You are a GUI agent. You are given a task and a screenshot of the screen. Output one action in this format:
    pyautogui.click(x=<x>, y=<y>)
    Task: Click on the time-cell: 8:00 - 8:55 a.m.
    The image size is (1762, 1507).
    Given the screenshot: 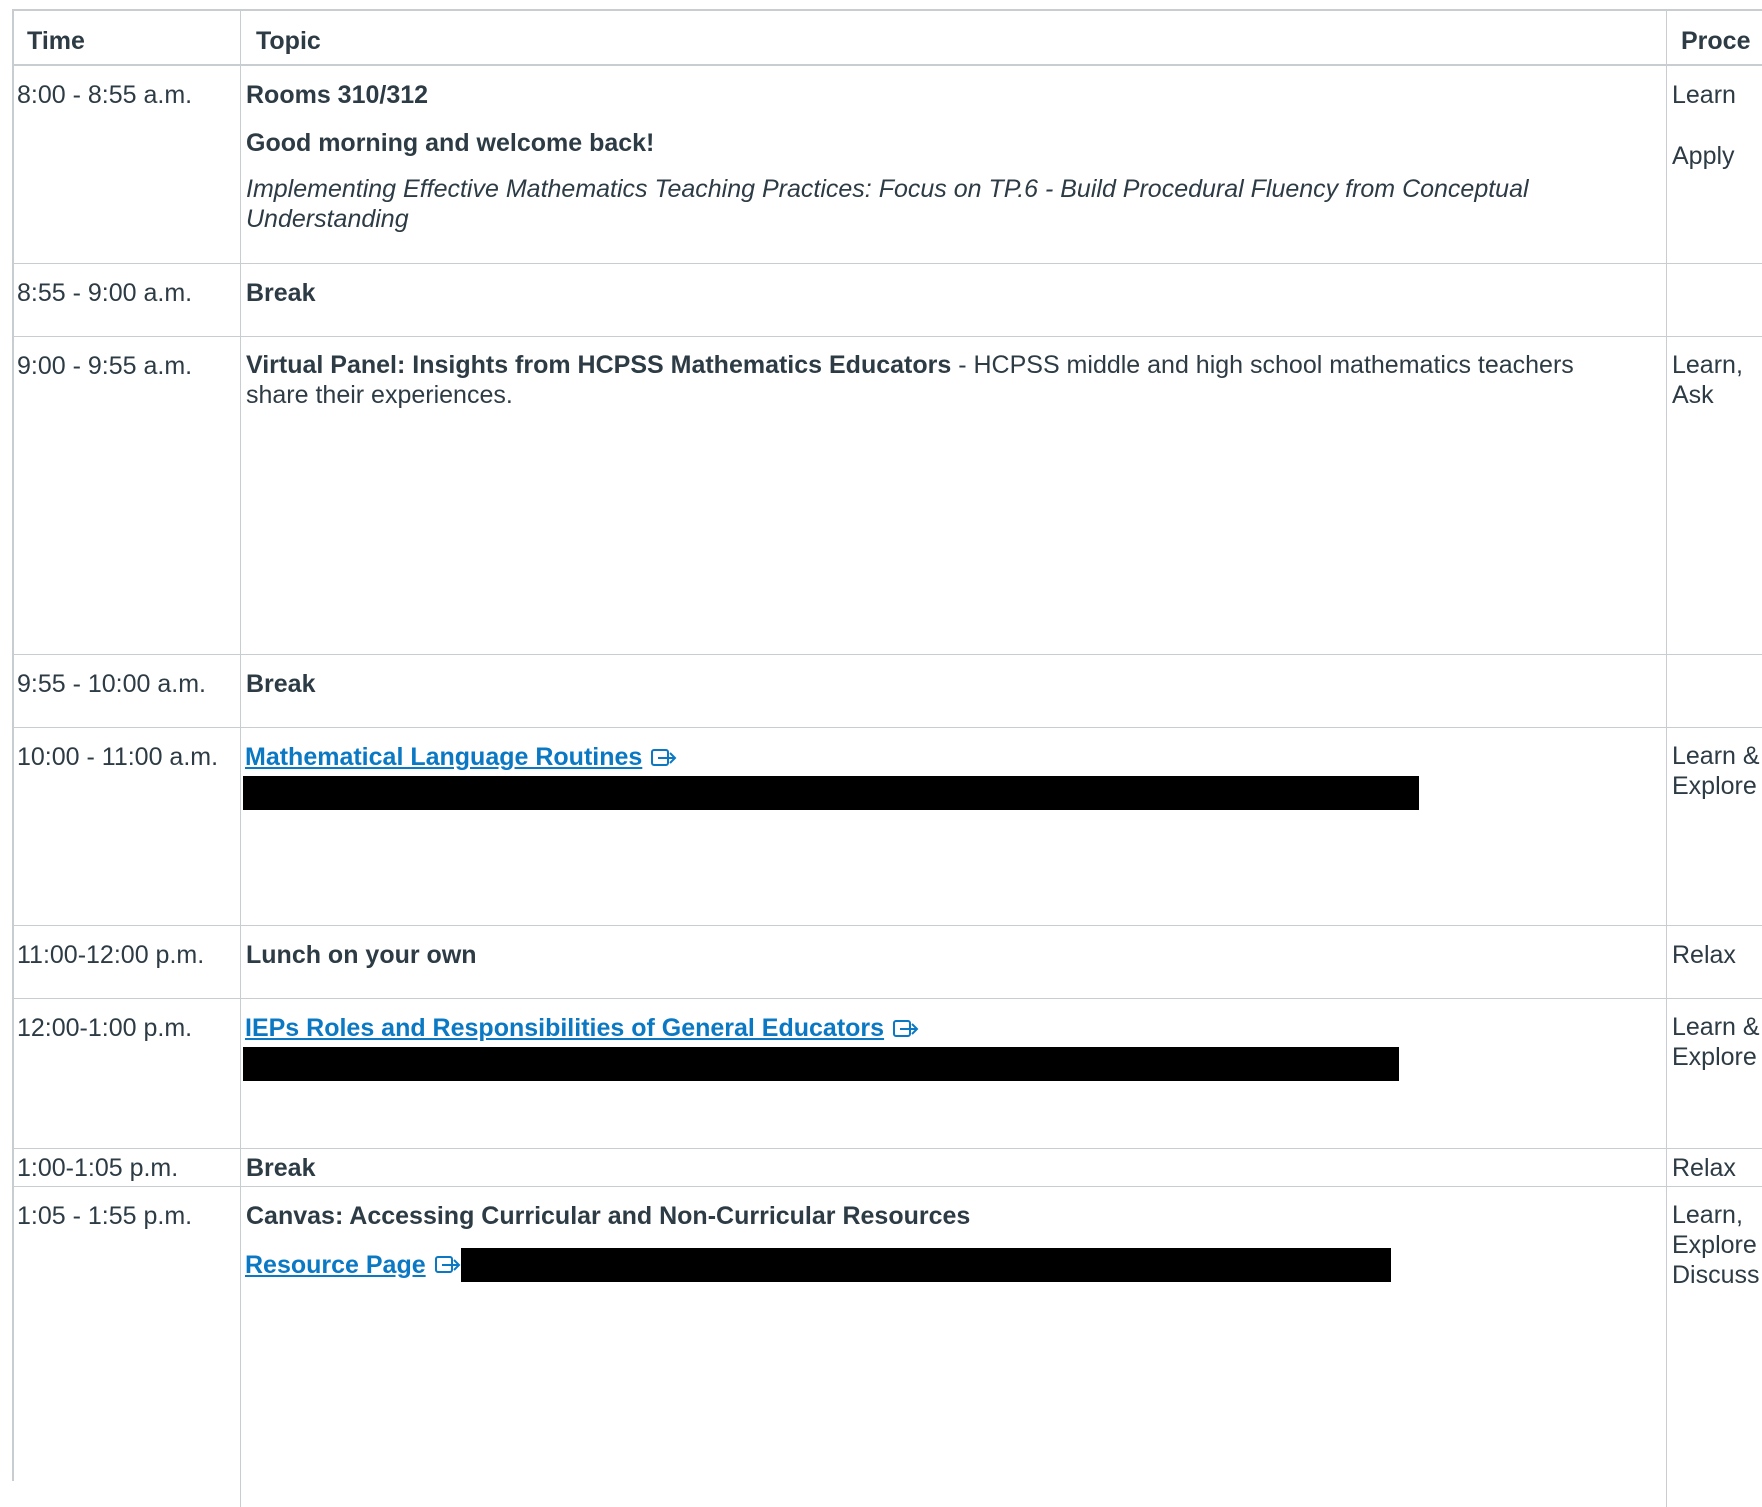 What is the action you would take?
    pyautogui.click(x=127, y=164)
    